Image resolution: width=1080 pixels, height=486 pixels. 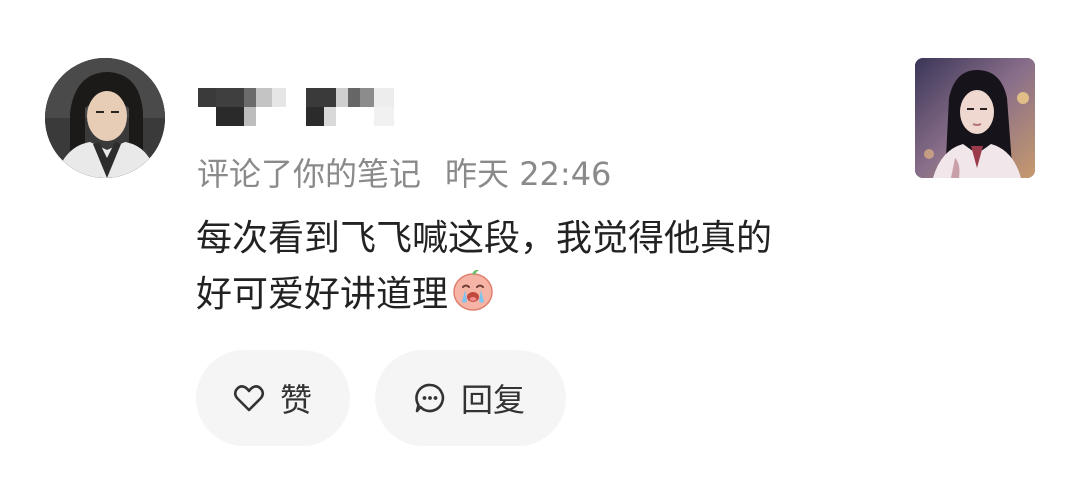 What do you see at coordinates (298, 107) in the screenshot?
I see `username-redacted` at bounding box center [298, 107].